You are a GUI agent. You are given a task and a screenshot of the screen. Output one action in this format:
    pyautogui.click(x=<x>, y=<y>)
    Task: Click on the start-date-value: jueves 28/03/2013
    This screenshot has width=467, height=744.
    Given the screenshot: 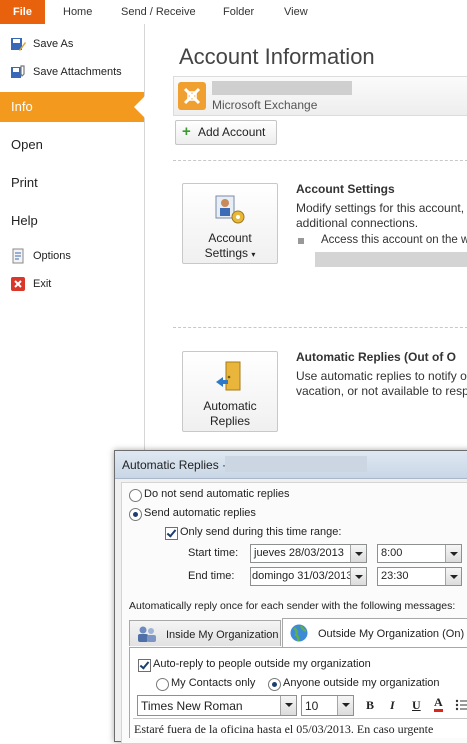 What is the action you would take?
    pyautogui.click(x=299, y=553)
    